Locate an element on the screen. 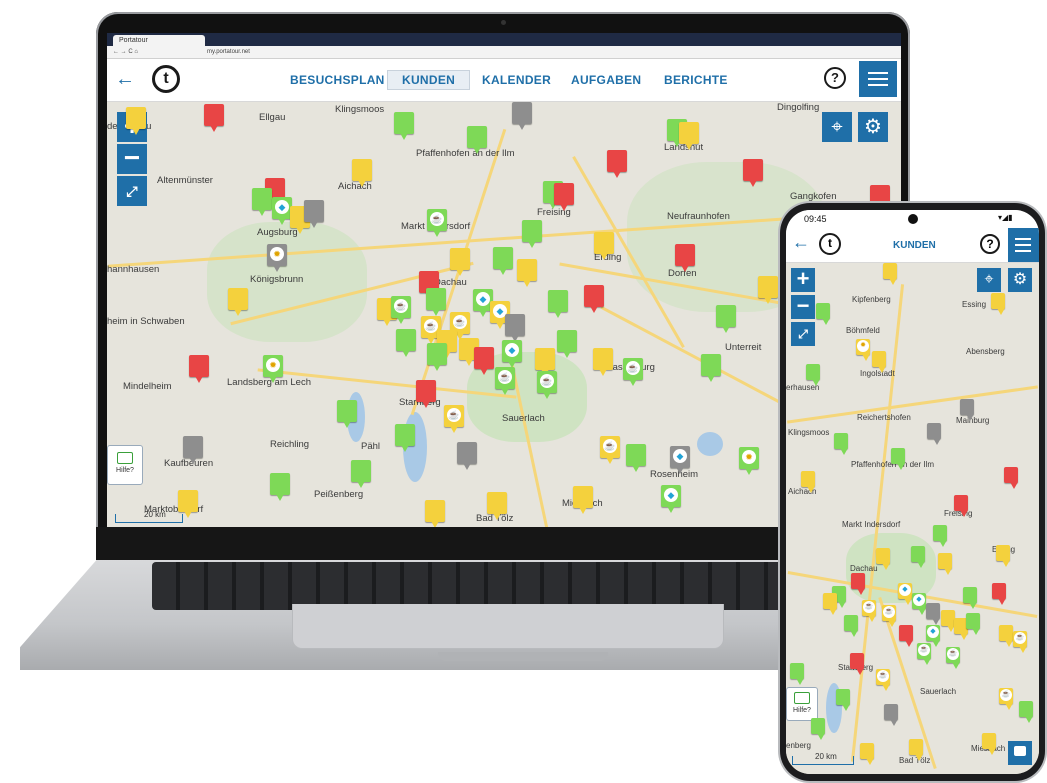  zoom-out-button: − is located at coordinates (803, 307).